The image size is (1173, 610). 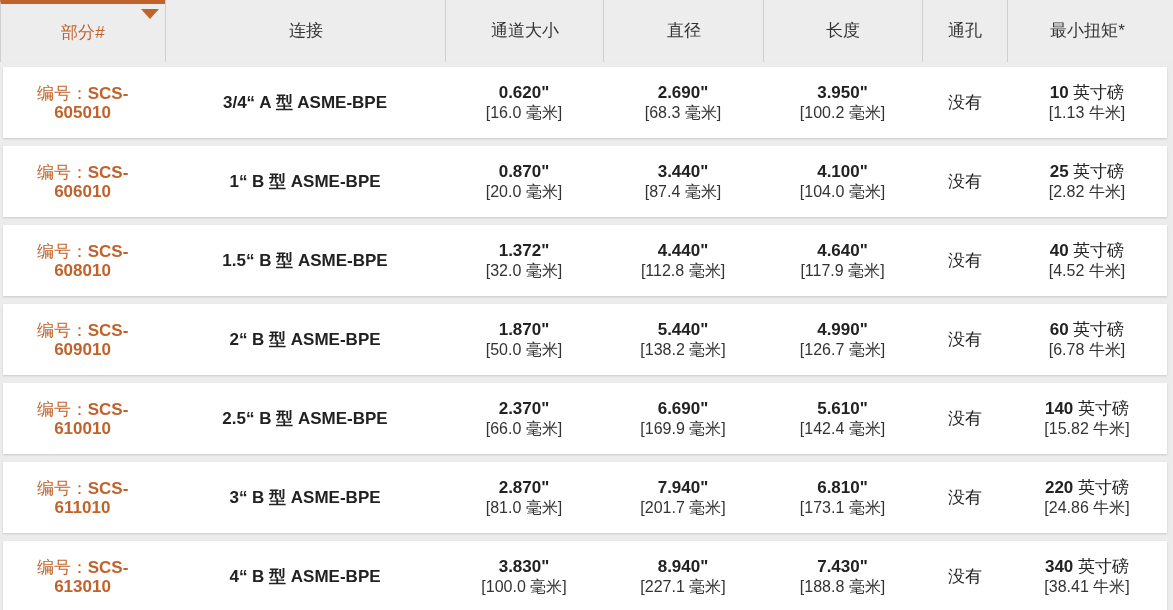 What do you see at coordinates (842, 428) in the screenshot?
I see `metric-text: [142.4 毫米]` at bounding box center [842, 428].